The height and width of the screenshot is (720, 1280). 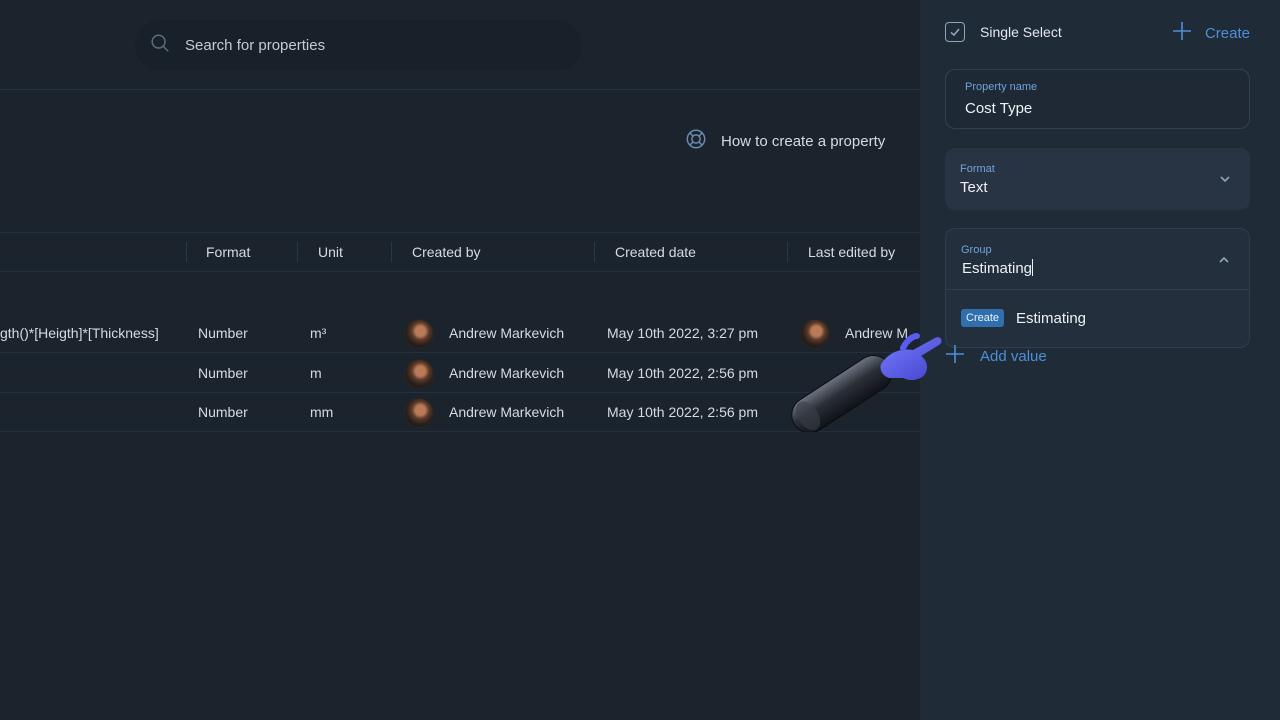 I want to click on format-select: Format Text, so click(x=1097, y=179).